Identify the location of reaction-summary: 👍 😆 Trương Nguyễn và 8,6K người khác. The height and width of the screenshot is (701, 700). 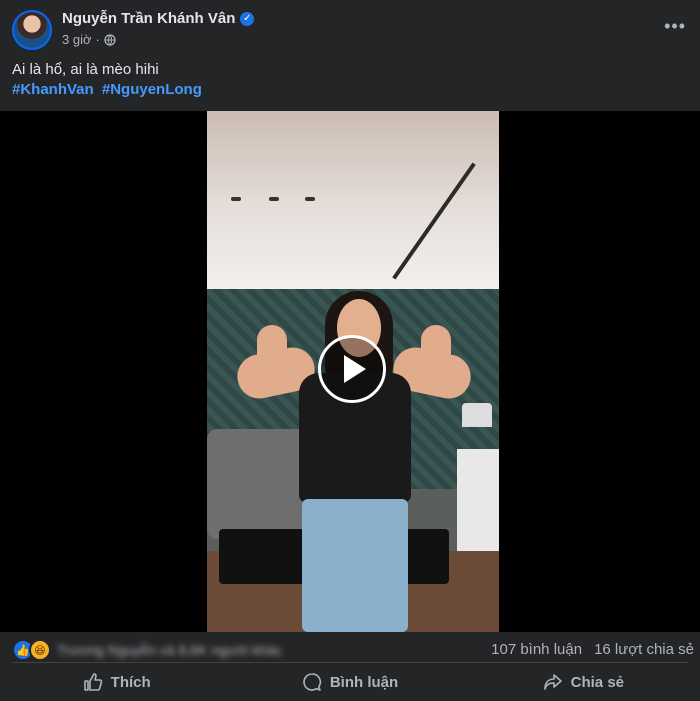
(147, 650).